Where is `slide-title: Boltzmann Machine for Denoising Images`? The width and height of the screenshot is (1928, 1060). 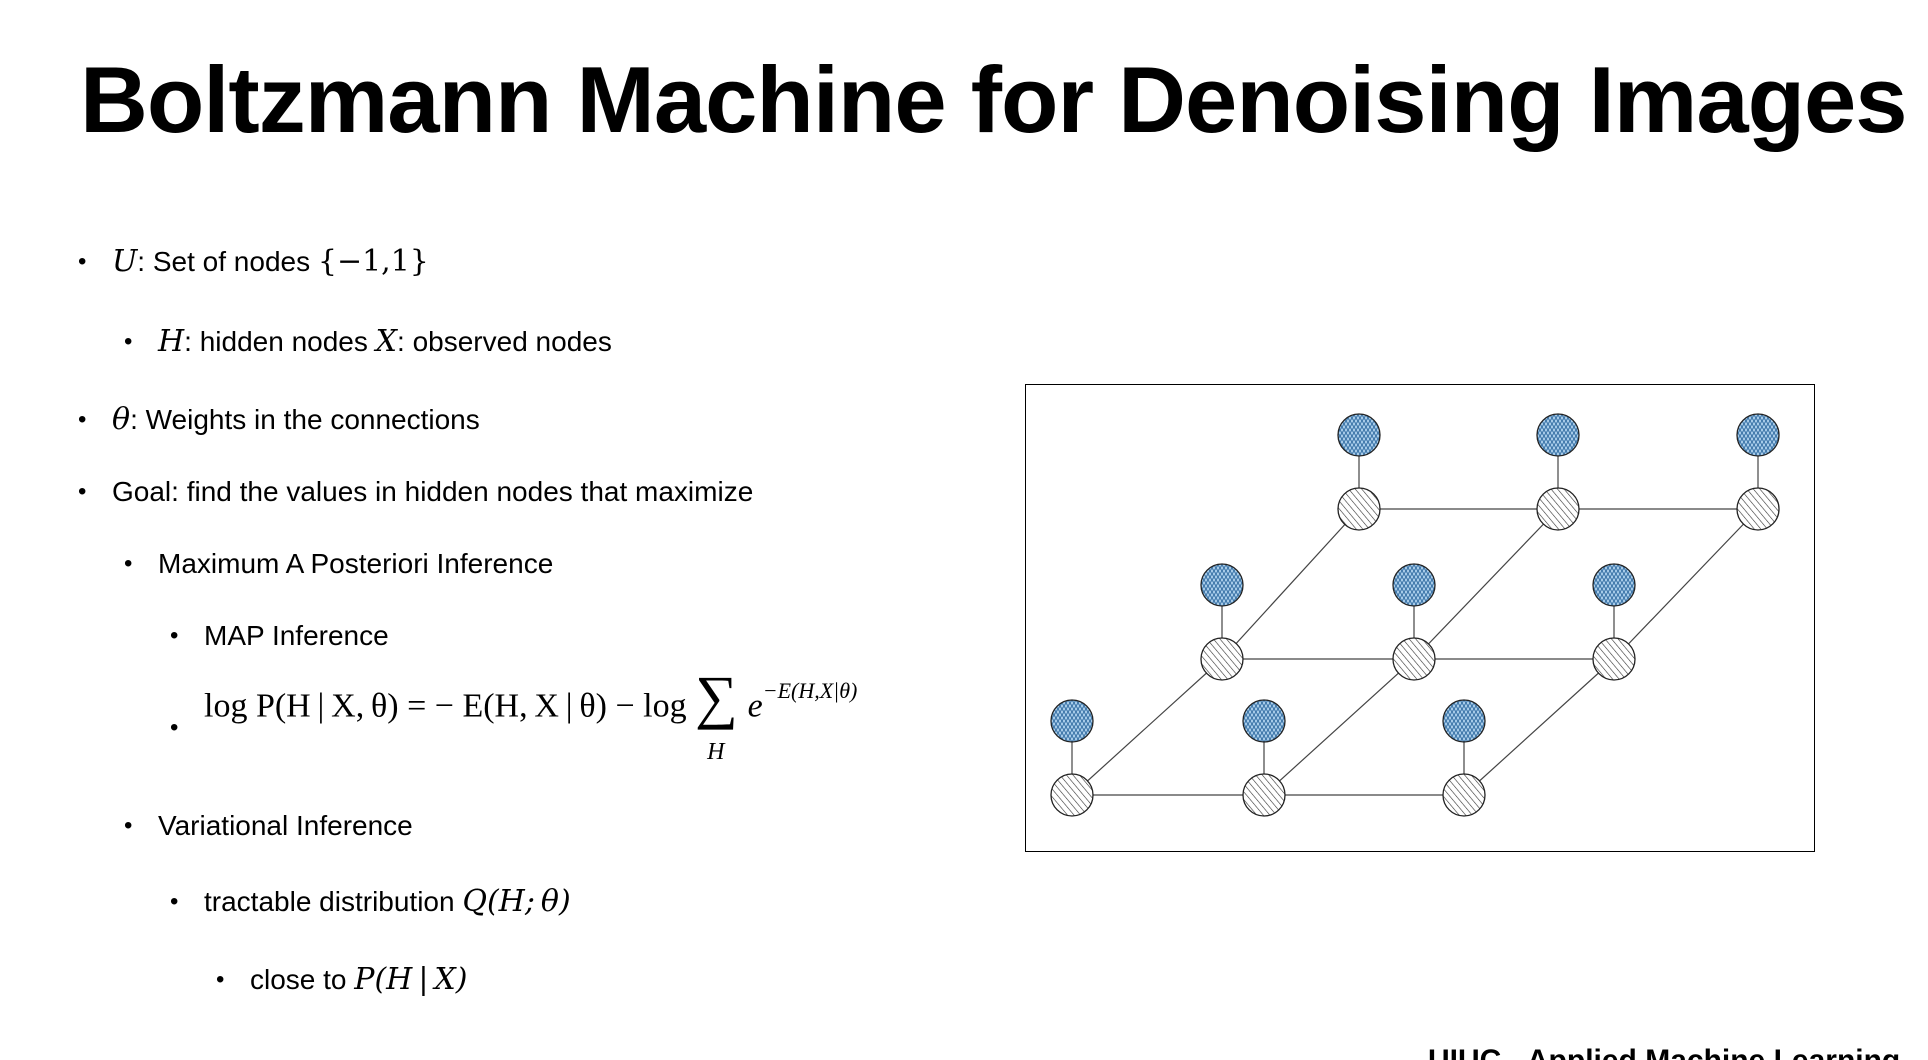 slide-title: Boltzmann Machine for Denoising Images is located at coordinates (994, 99).